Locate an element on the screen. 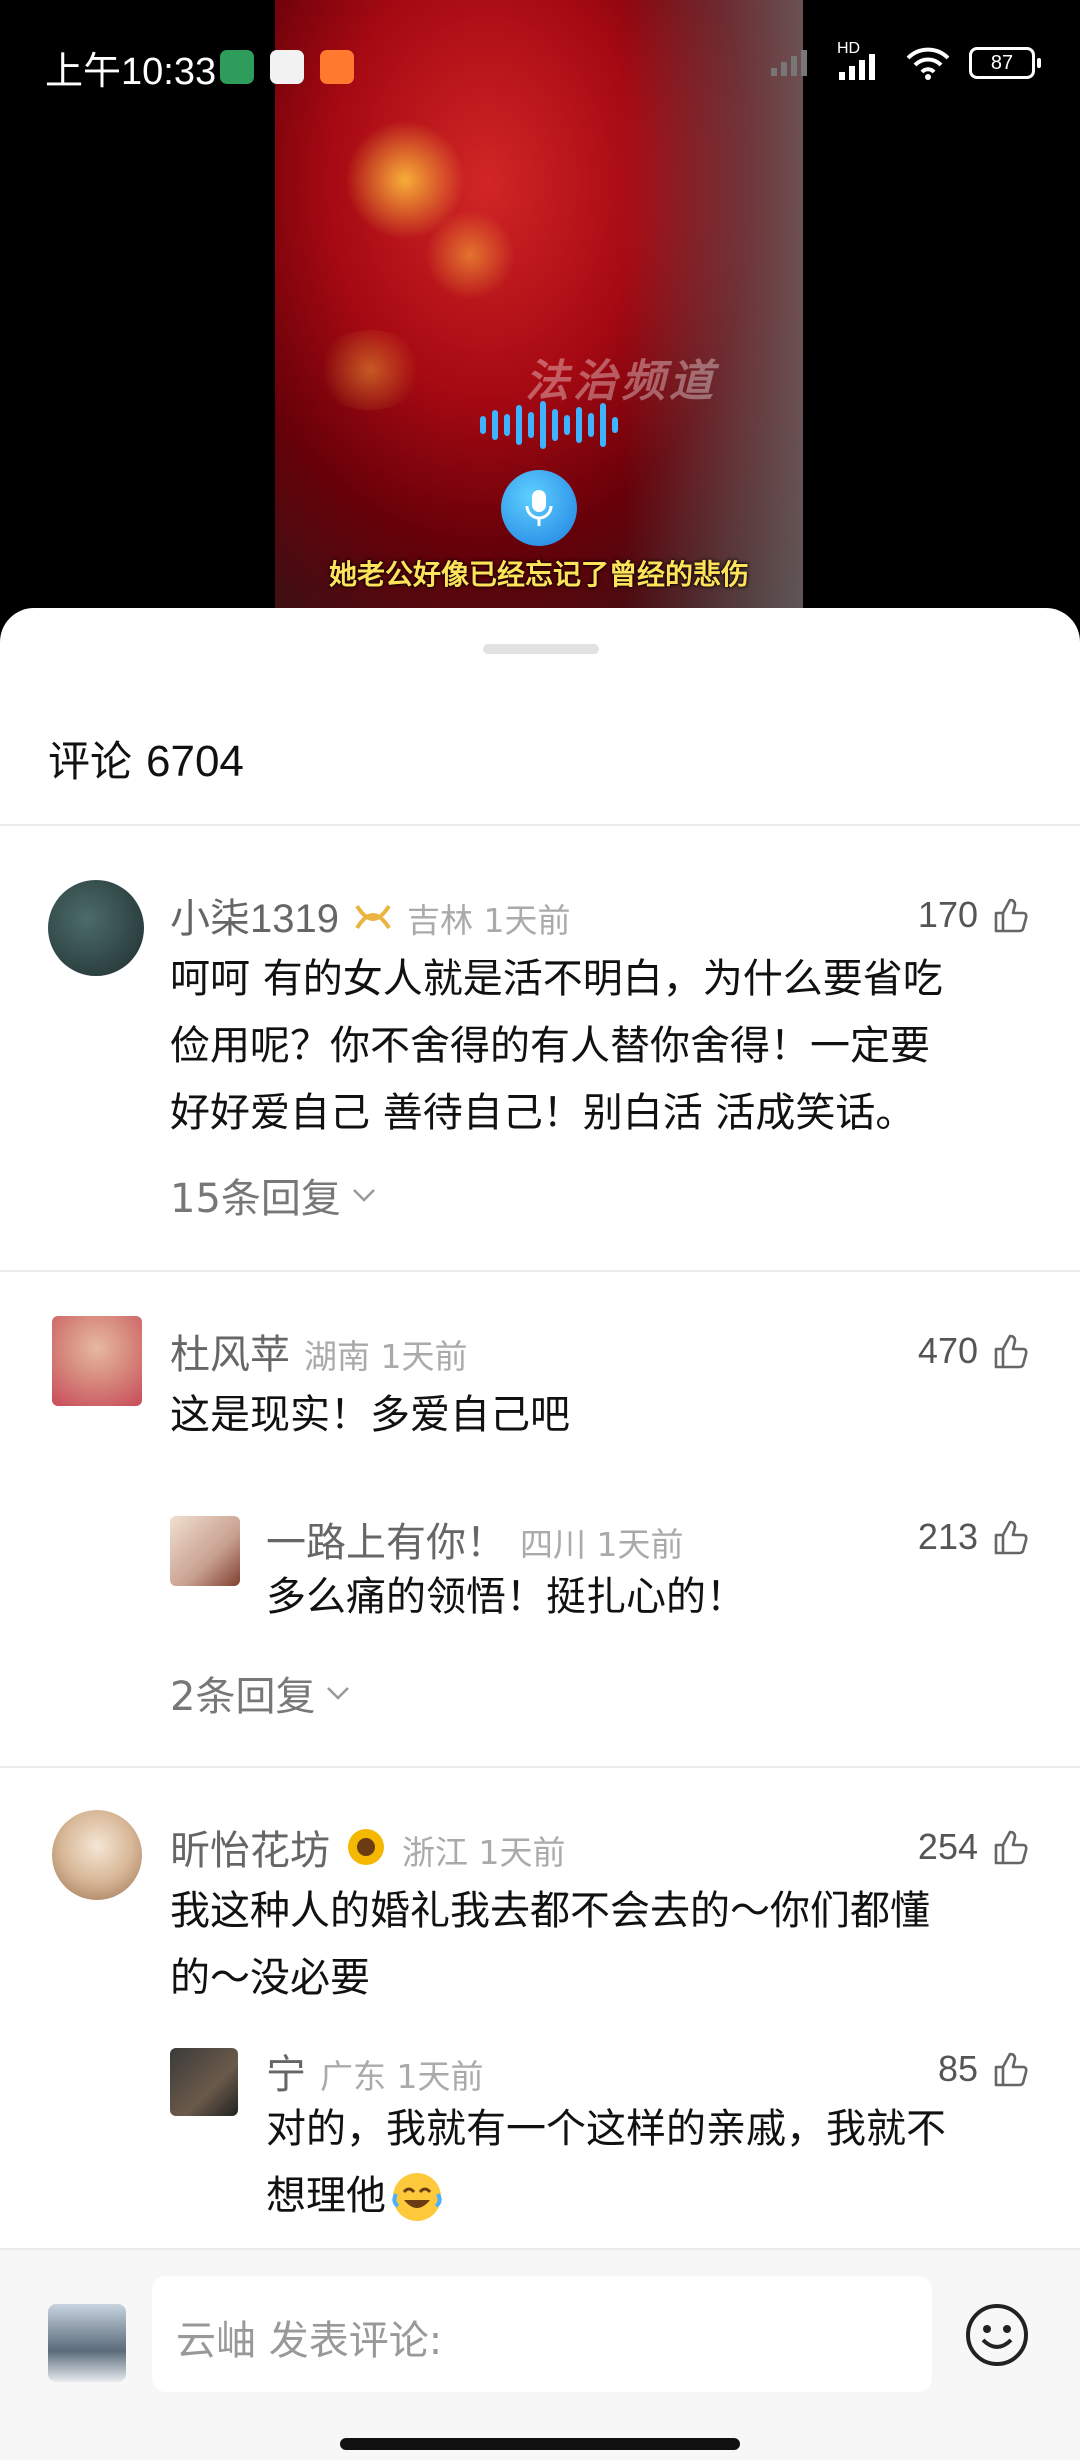 The height and width of the screenshot is (2460, 1080). microphone-icon is located at coordinates (539, 508).